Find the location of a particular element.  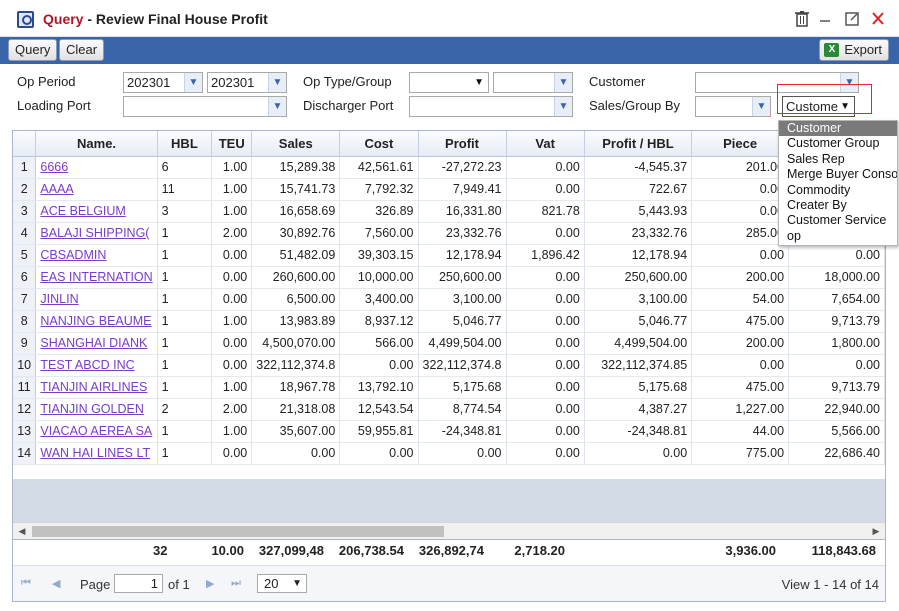

group-by-option: Merge Buyer Consol is located at coordinates (838, 174).